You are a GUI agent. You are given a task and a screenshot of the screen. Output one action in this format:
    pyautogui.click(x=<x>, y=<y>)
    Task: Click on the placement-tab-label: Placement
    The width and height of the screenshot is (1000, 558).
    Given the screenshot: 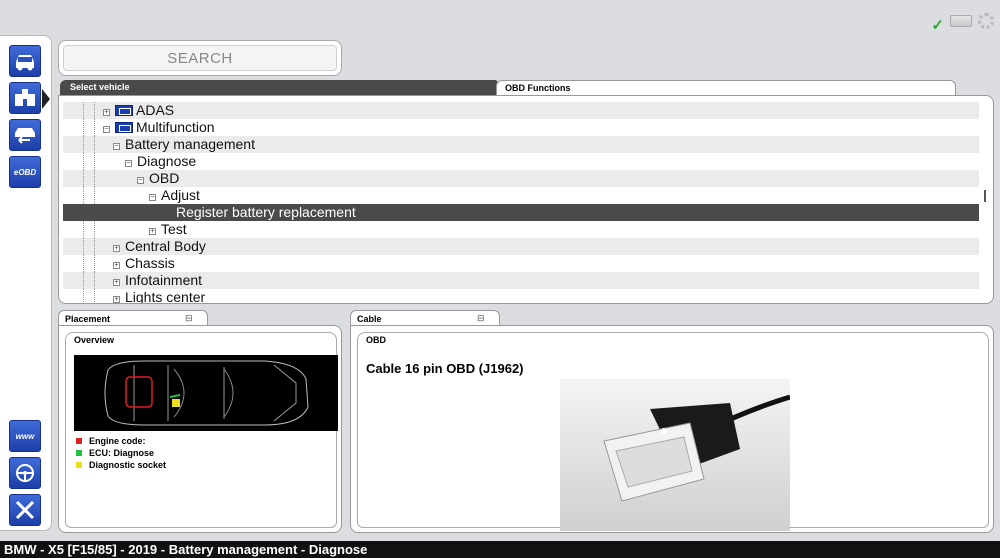 What is the action you would take?
    pyautogui.click(x=88, y=319)
    